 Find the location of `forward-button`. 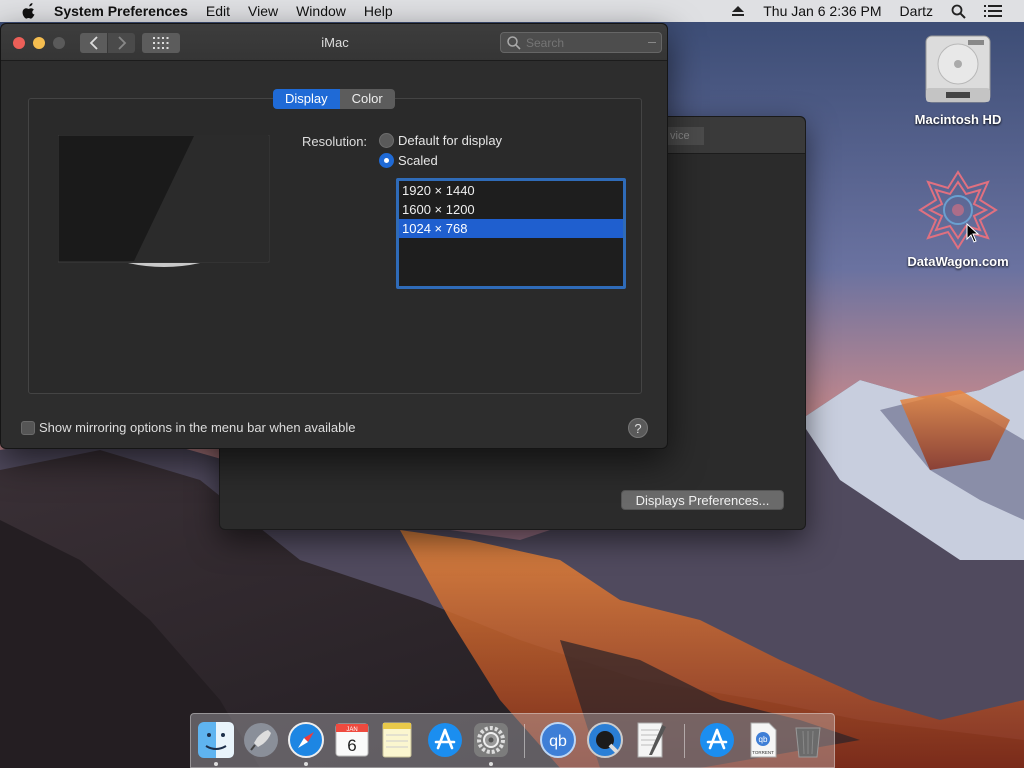

forward-button is located at coordinates (121, 43).